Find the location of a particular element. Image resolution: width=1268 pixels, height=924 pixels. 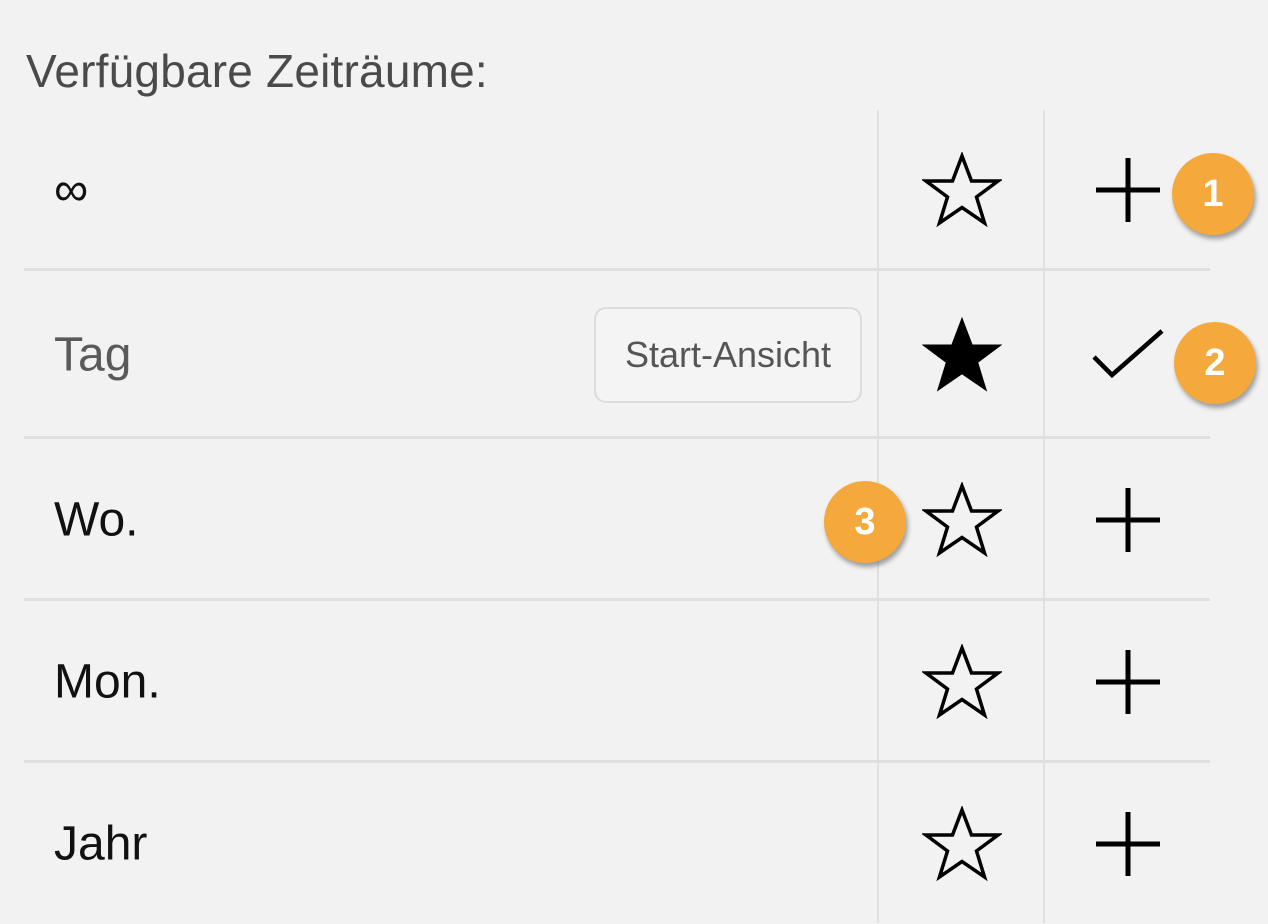

period-list-heading: Verfügbare Zeiträume: is located at coordinates (257, 71).